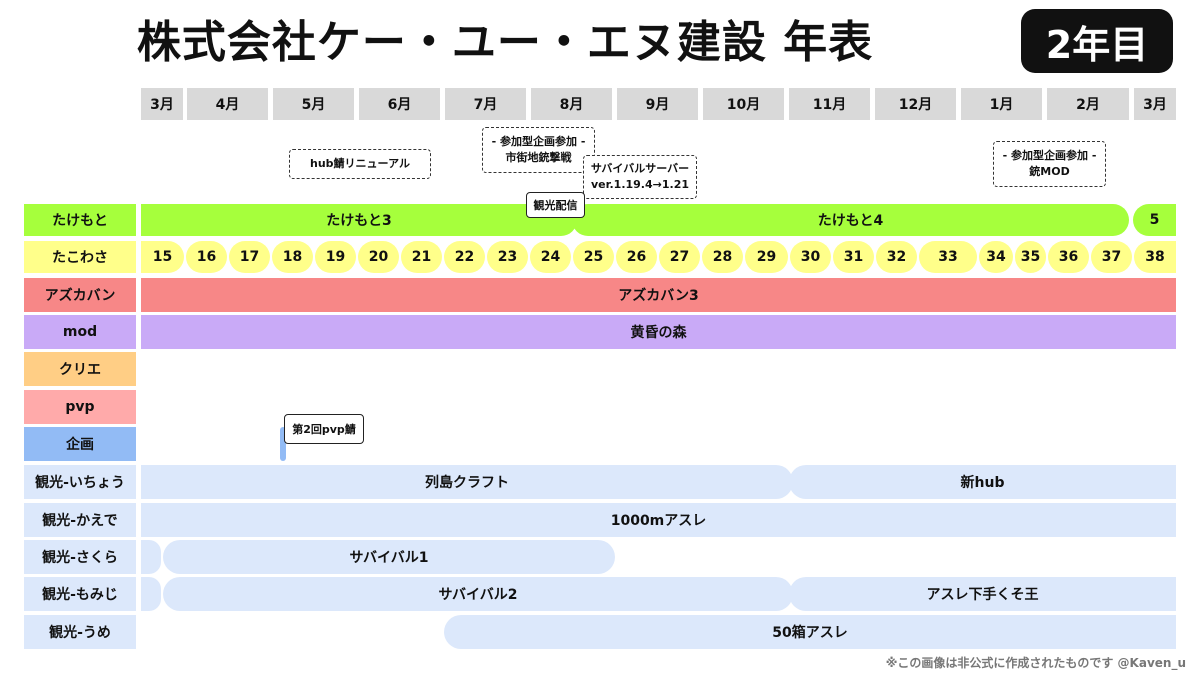  I want to click on momiji-survival-2-bar: サバイバル2, so click(478, 594).